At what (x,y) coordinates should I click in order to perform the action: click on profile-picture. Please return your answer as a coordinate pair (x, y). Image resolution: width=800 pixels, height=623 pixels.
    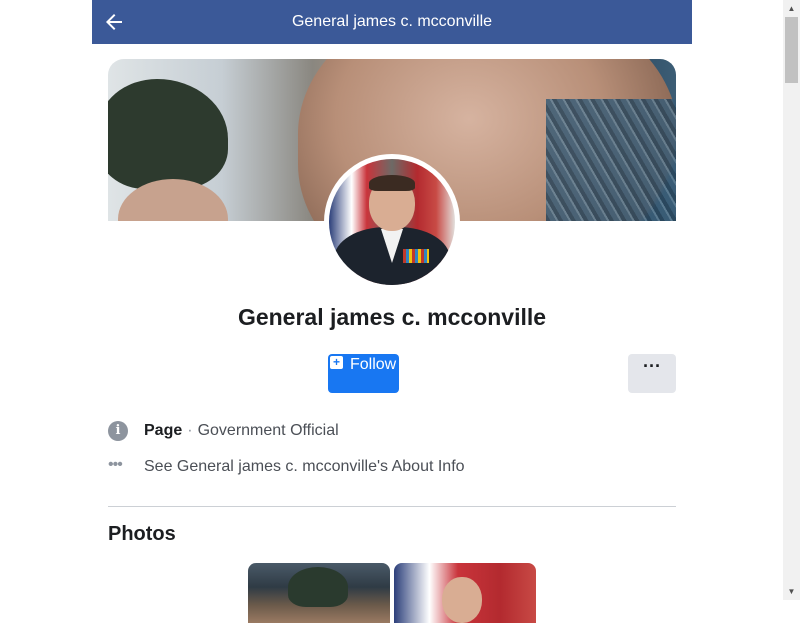
    Looking at the image, I should click on (392, 222).